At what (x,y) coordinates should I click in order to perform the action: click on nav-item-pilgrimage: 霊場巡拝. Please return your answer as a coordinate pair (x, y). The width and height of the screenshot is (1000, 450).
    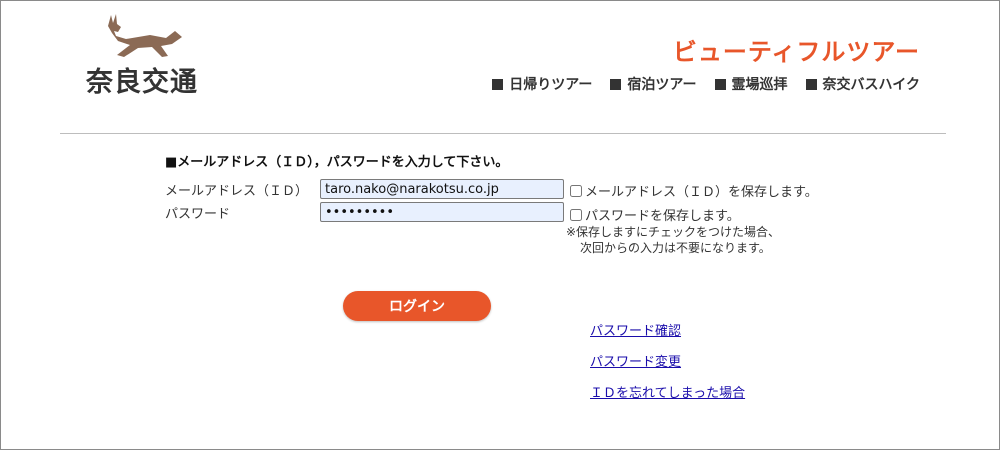
    Looking at the image, I should click on (751, 84).